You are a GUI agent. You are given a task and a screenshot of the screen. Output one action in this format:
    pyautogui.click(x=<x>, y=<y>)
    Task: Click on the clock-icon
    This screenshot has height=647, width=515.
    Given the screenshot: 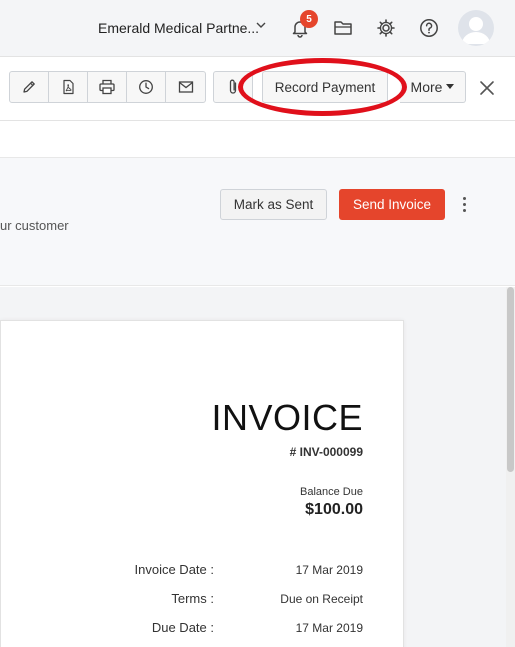 What is the action you would take?
    pyautogui.click(x=146, y=87)
    